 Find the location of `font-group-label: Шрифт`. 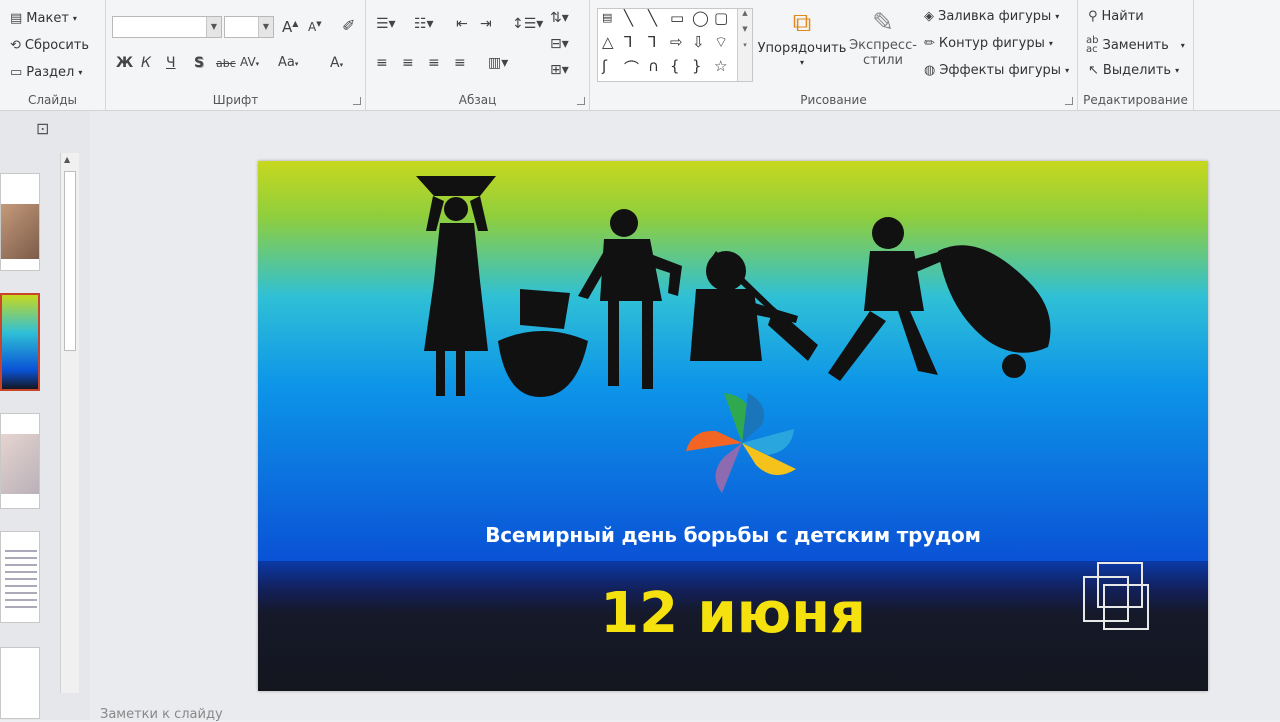

font-group-label: Шрифт is located at coordinates (235, 100).